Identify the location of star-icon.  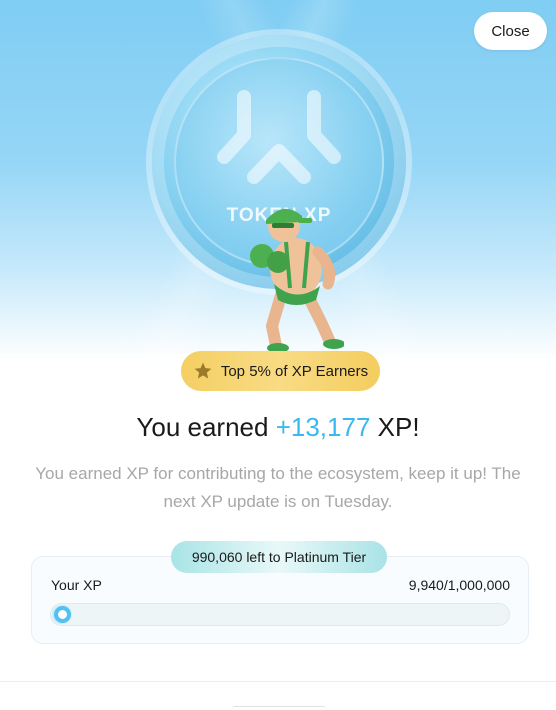
(203, 370).